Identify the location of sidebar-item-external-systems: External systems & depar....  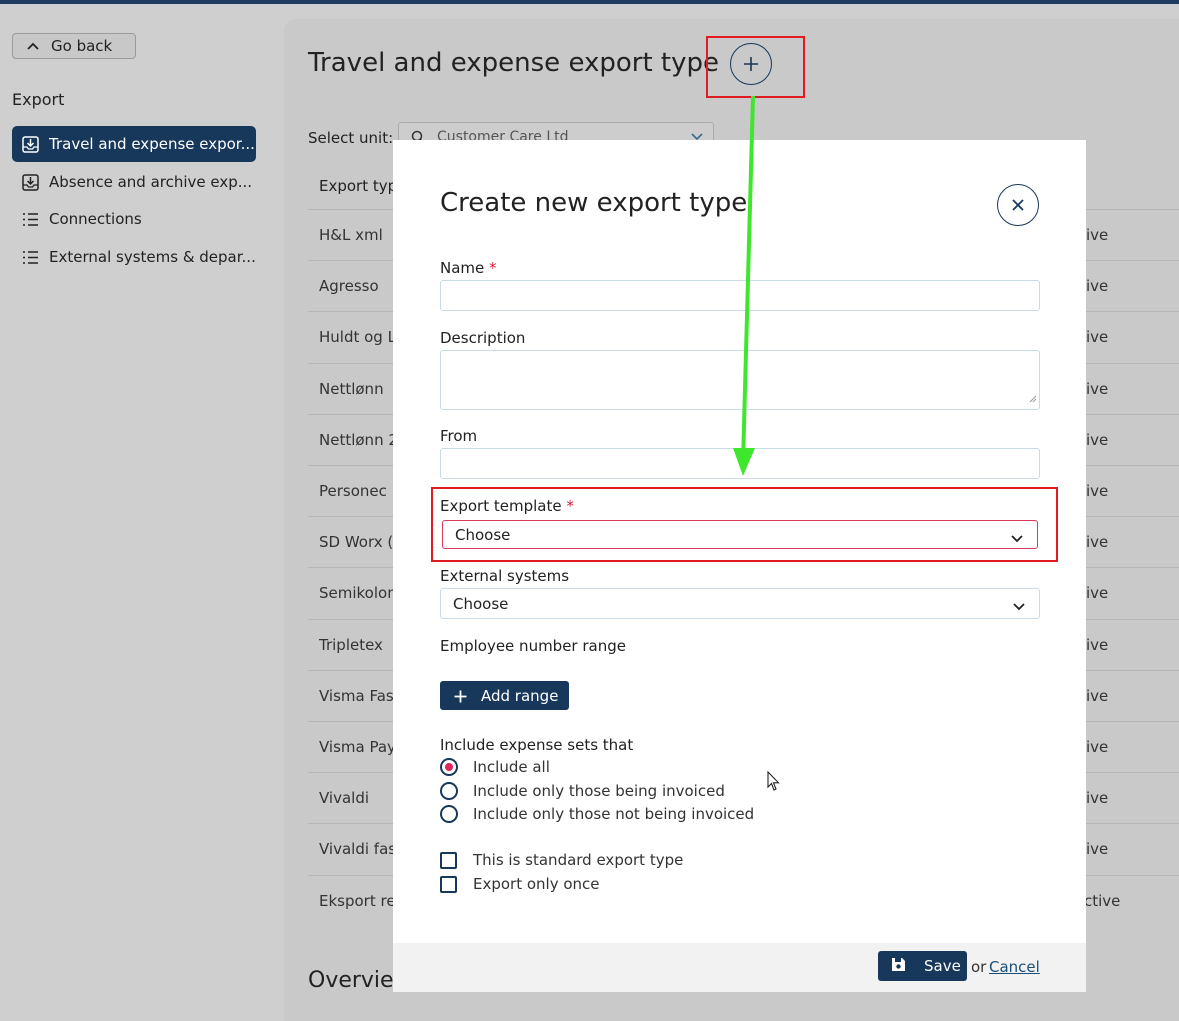
(134, 257).